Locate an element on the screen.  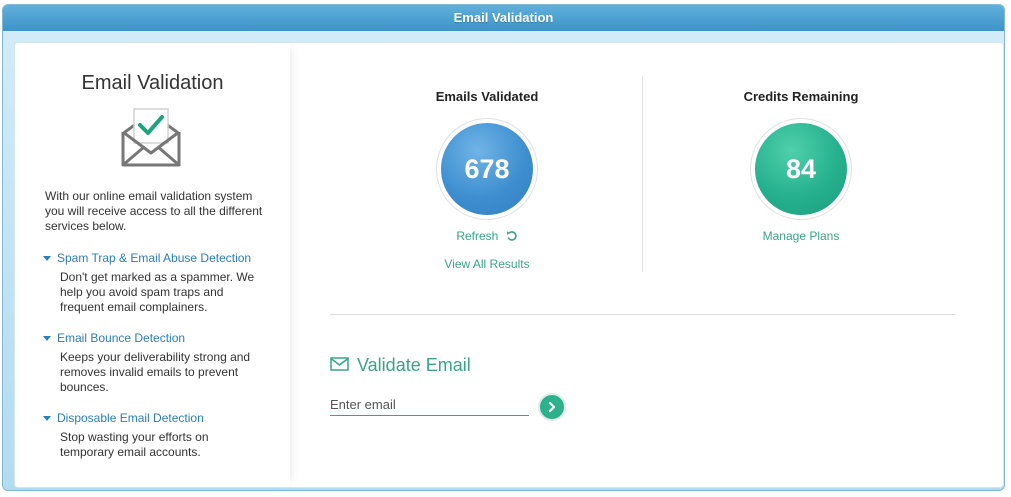
emails-validated-ring: 678 is located at coordinates (487, 169).